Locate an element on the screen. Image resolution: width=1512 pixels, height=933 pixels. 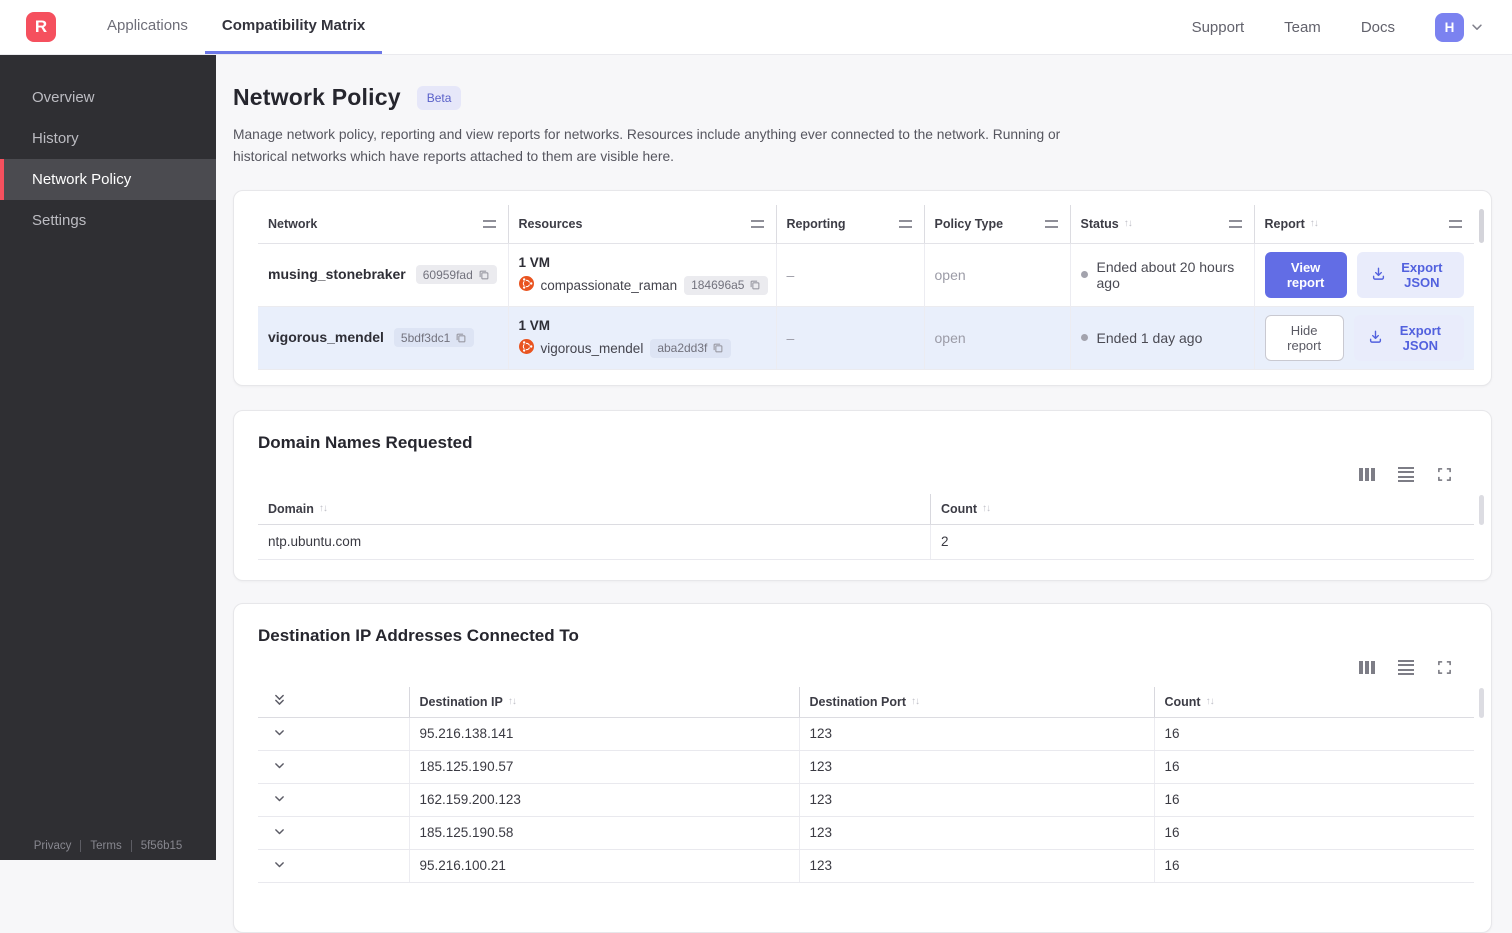
build-version: 5f56b15 is located at coordinates (162, 846).